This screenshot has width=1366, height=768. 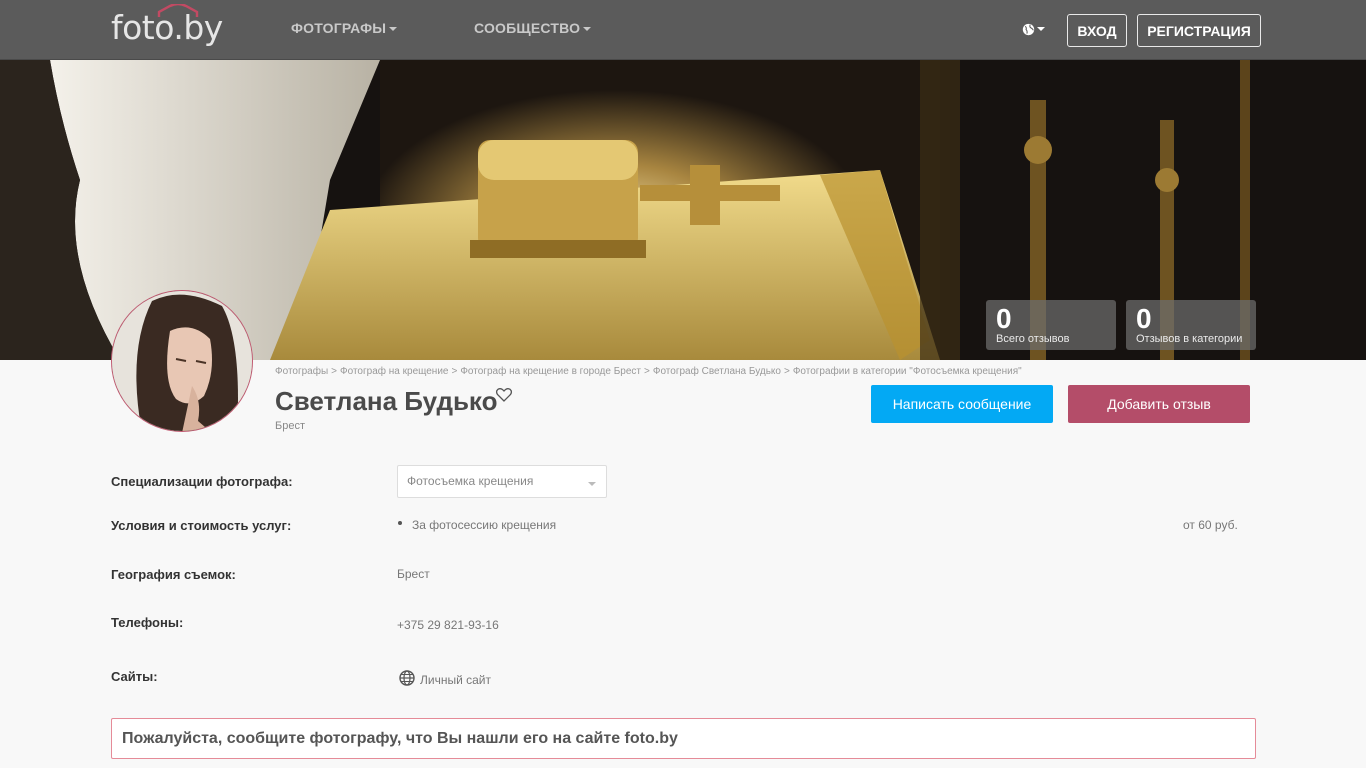 I want to click on total-reviews-count: 0, so click(x=1004, y=318).